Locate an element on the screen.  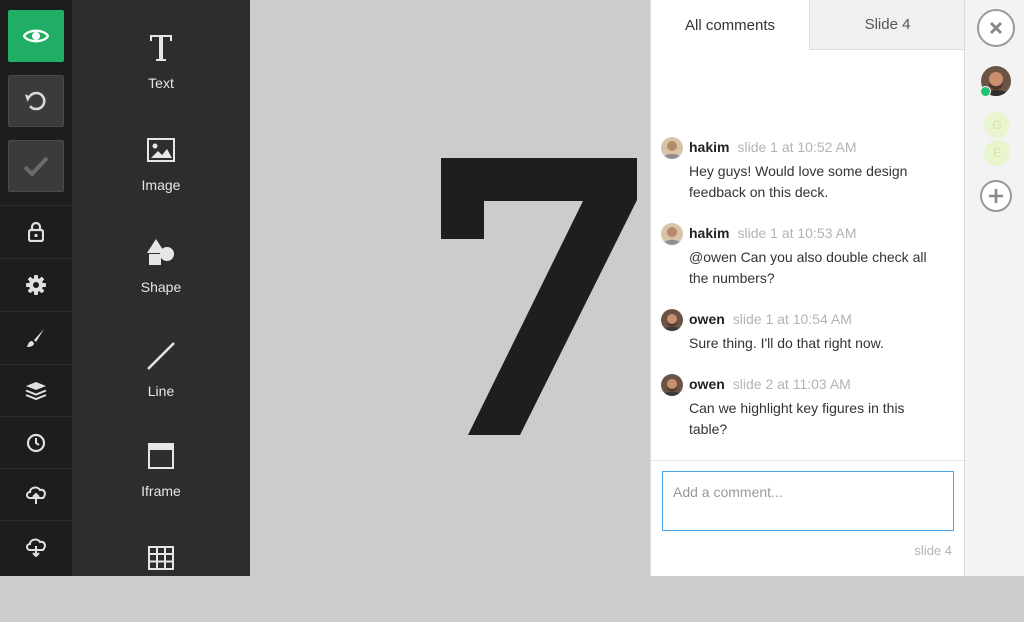
block-line: Line is located at coordinates (161, 375).